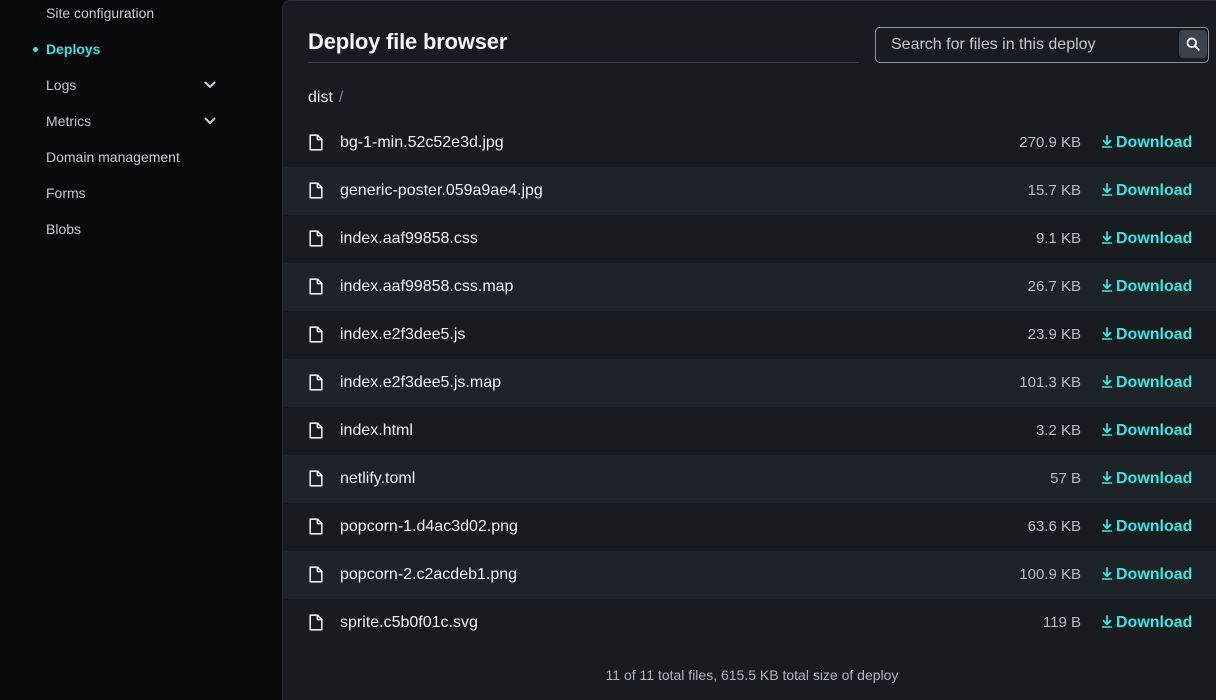 The width and height of the screenshot is (1216, 700). What do you see at coordinates (1054, 190) in the screenshot?
I see `file-size: 15.7 KB` at bounding box center [1054, 190].